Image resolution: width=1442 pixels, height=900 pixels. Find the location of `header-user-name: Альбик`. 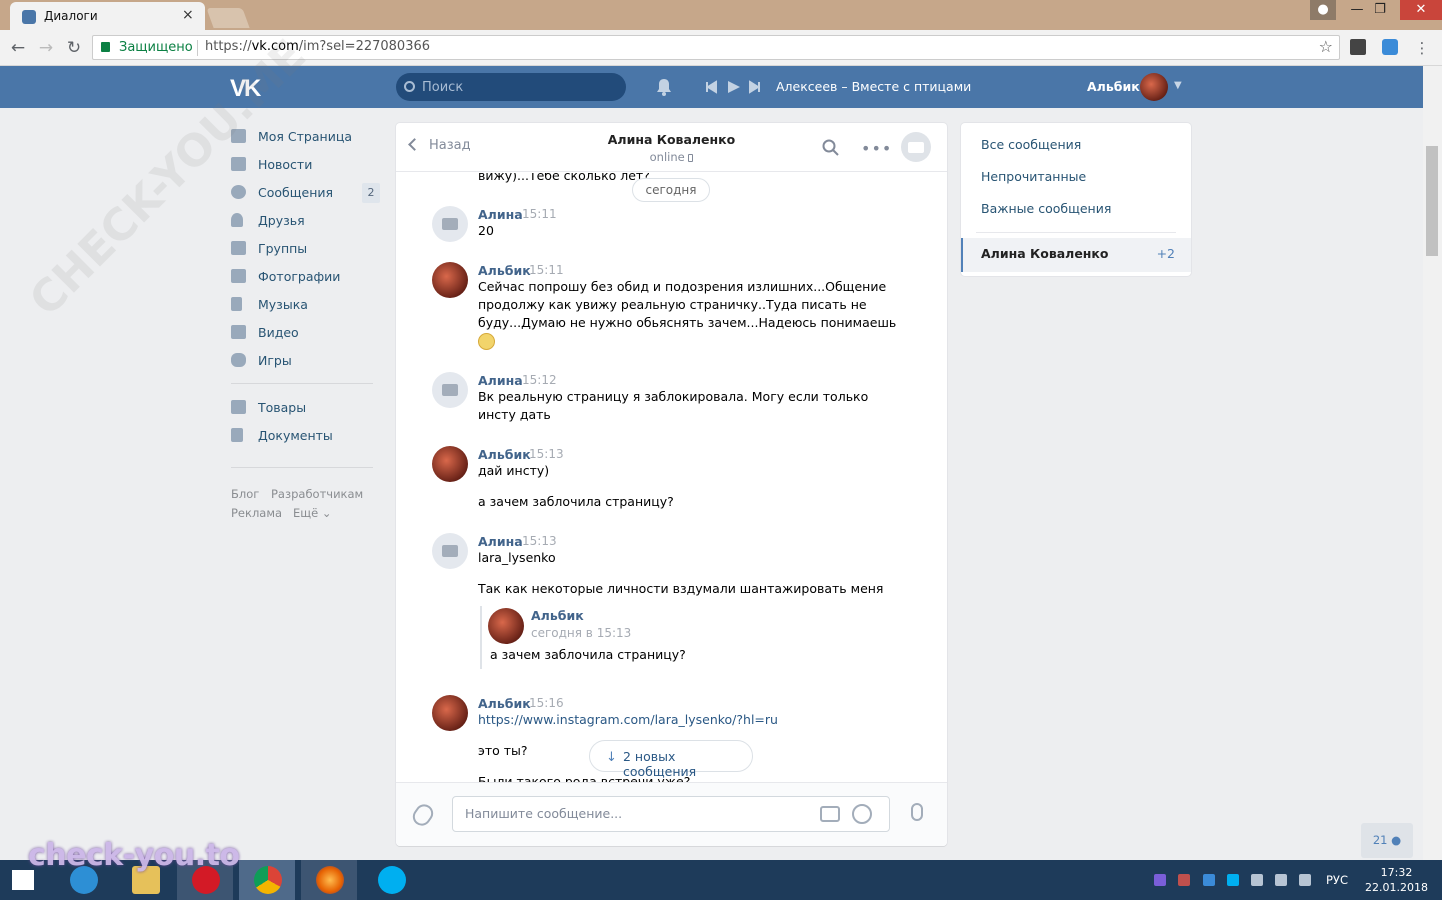

header-user-name: Альбик is located at coordinates (1113, 86).